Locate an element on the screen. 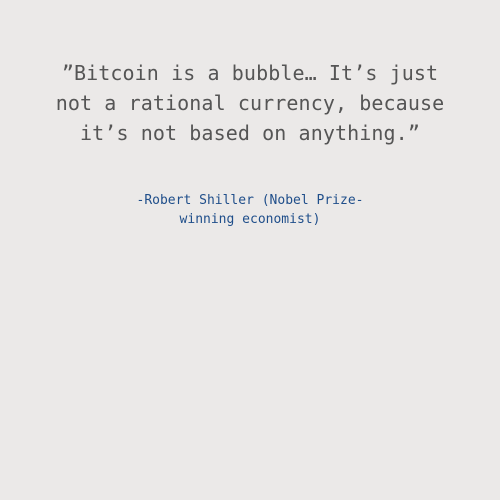 The height and width of the screenshot is (500, 500). attribution-line: winning economist) is located at coordinates (250, 219).